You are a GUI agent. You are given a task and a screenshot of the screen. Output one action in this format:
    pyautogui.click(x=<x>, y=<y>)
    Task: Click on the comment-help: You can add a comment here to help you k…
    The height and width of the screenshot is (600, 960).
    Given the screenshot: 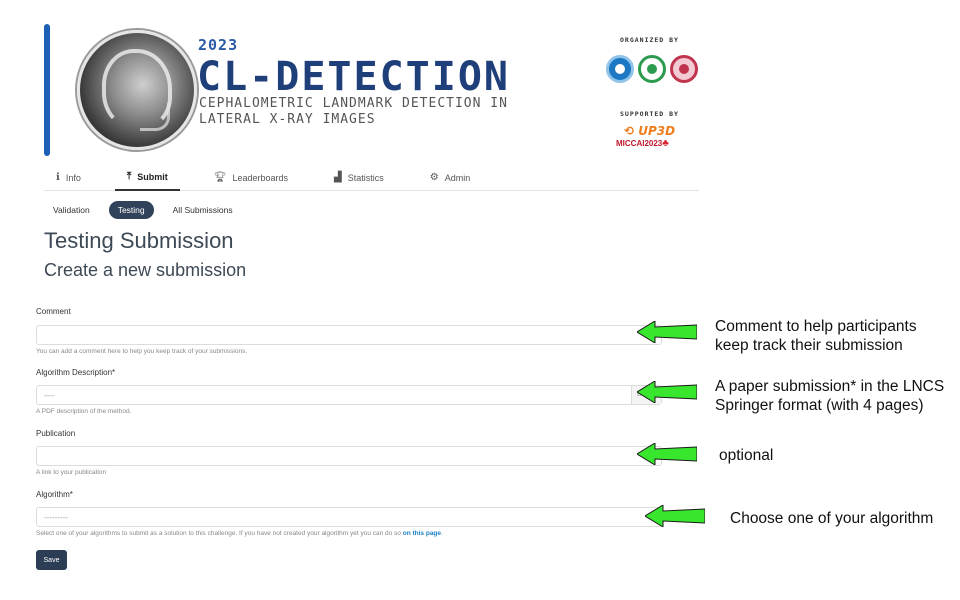 What is the action you would take?
    pyautogui.click(x=142, y=351)
    